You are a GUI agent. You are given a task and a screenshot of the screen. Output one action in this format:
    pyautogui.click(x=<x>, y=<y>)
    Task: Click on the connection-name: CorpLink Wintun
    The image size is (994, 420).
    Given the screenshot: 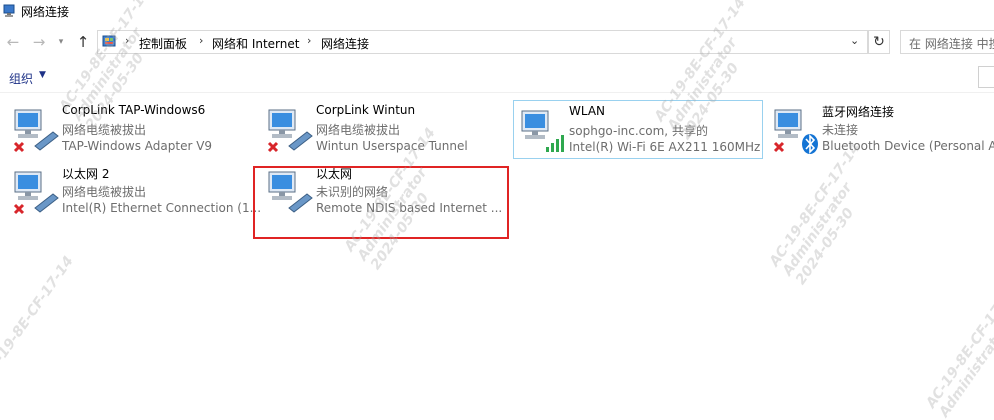 What is the action you would take?
    pyautogui.click(x=366, y=110)
    